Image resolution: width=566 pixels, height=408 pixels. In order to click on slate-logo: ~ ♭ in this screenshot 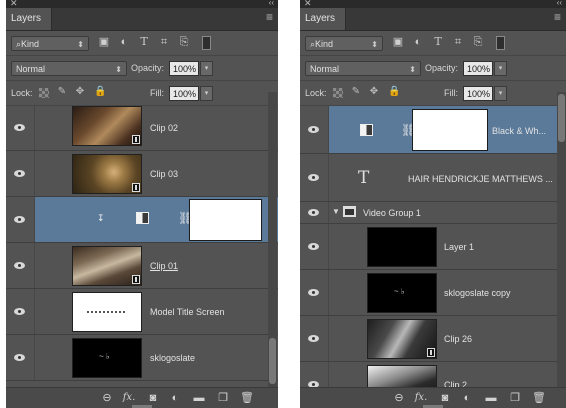, I will do `click(399, 291)`.